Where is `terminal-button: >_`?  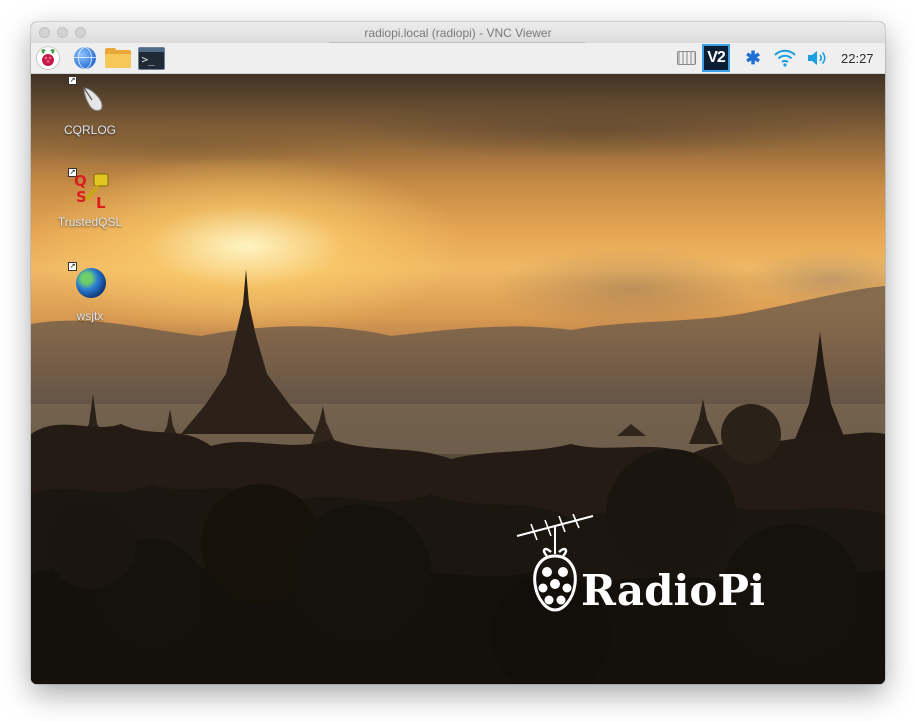 terminal-button: >_ is located at coordinates (151, 58).